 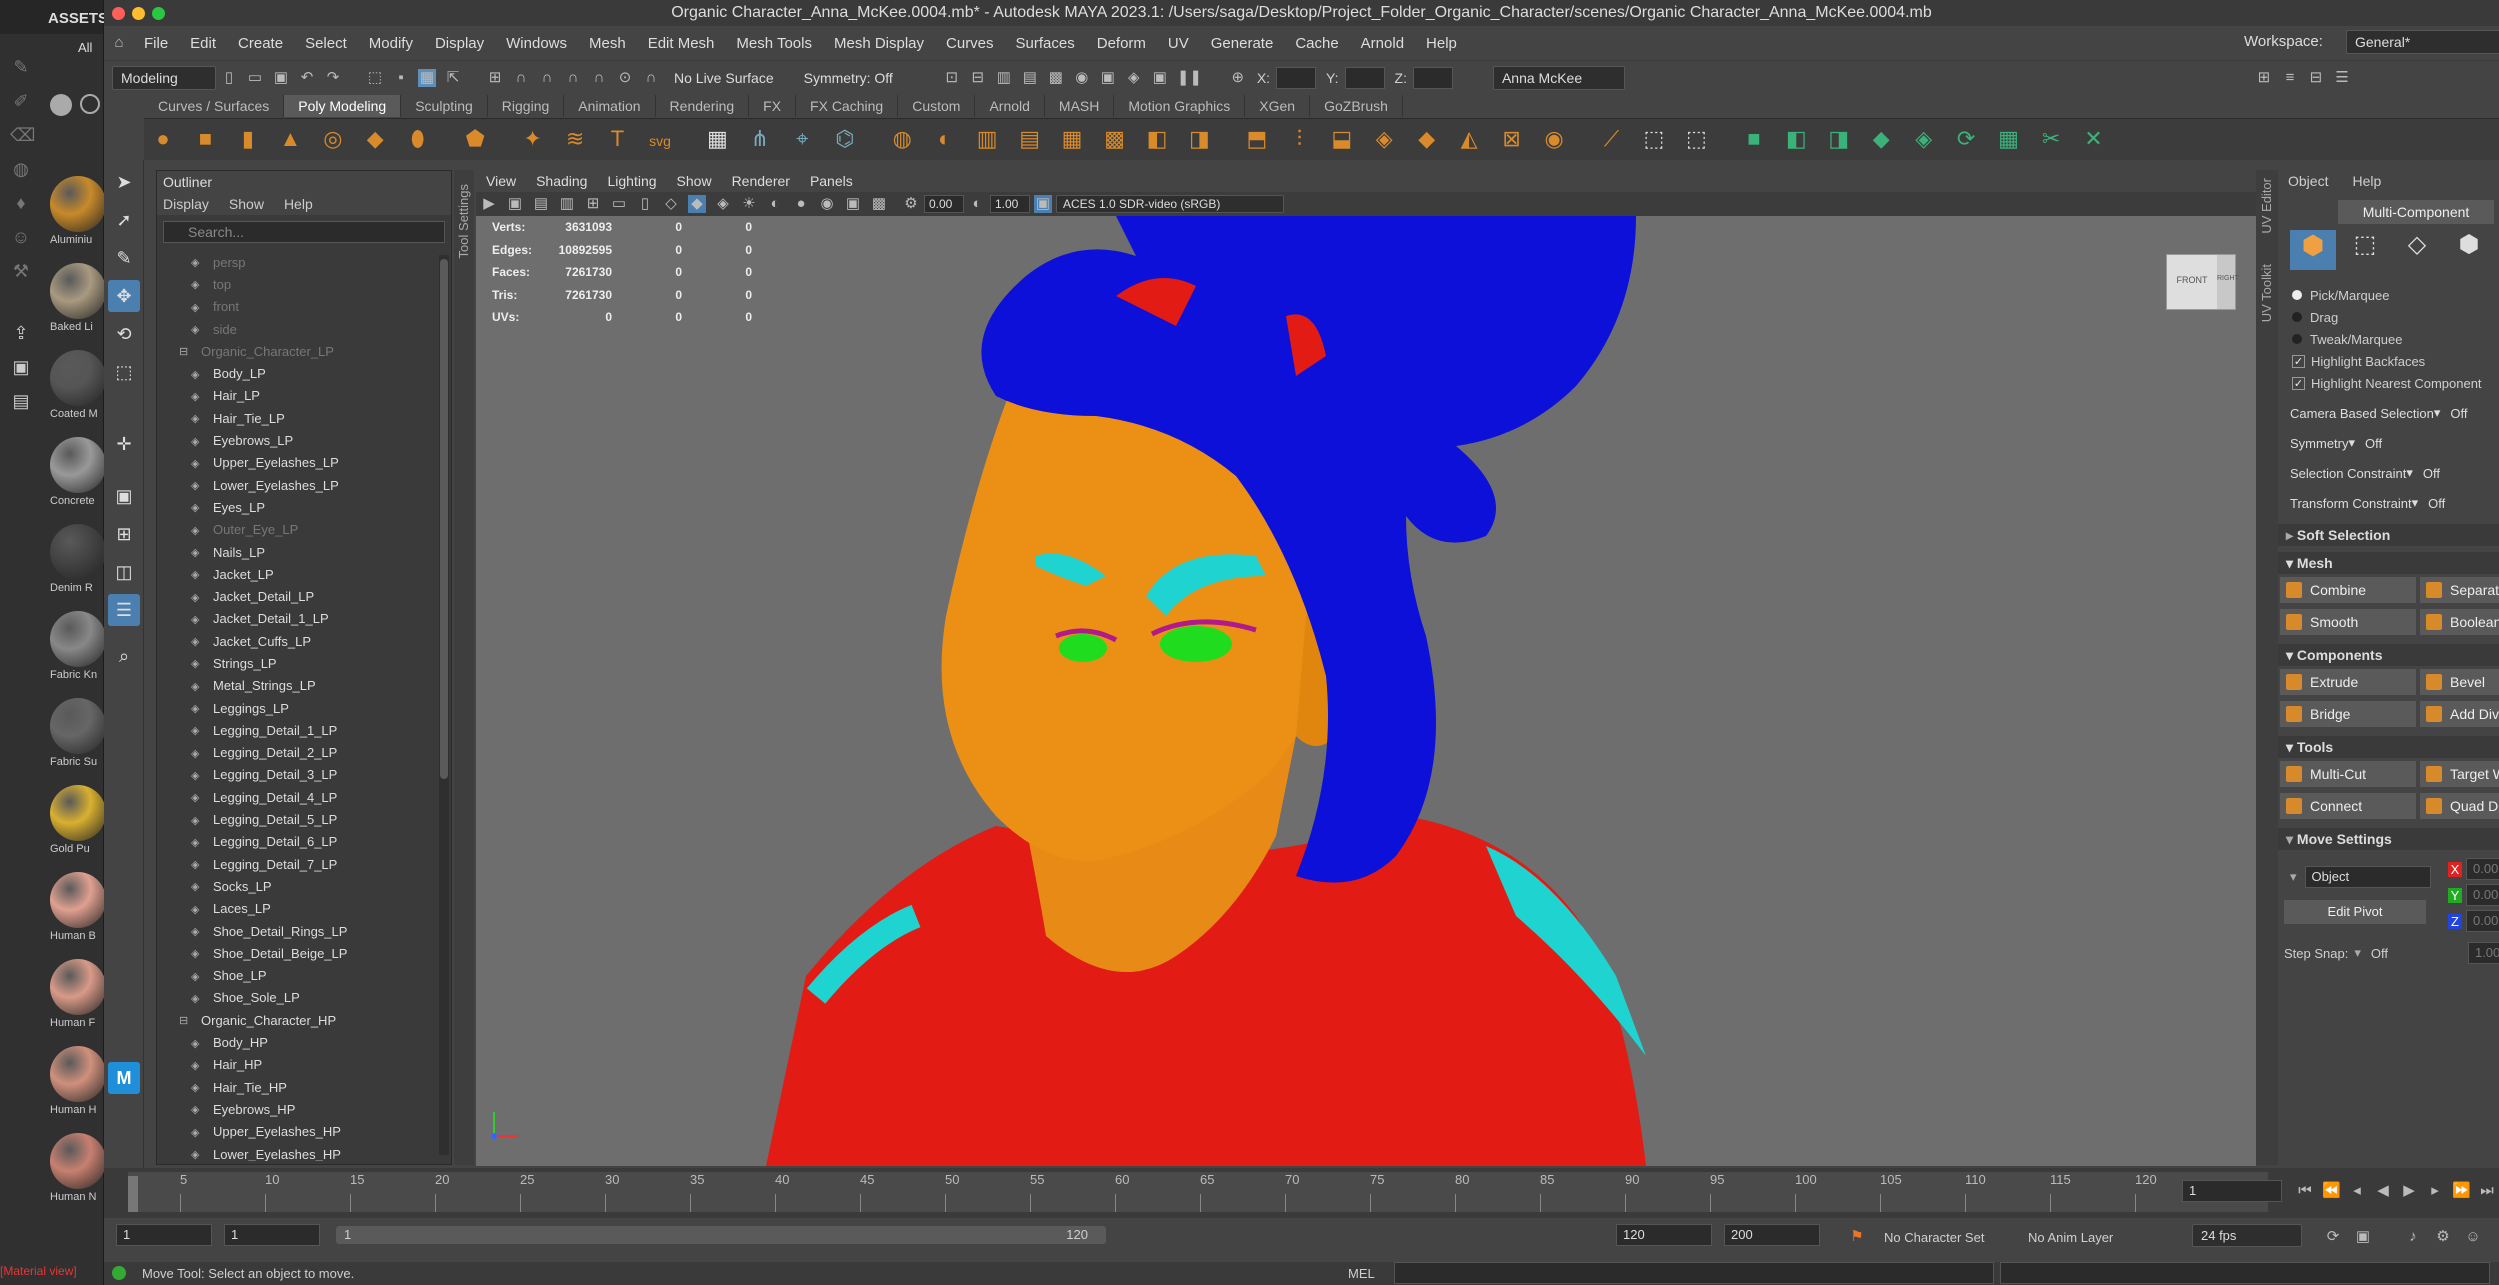 What do you see at coordinates (977, 204) in the screenshot?
I see `gamma-icon: ◐` at bounding box center [977, 204].